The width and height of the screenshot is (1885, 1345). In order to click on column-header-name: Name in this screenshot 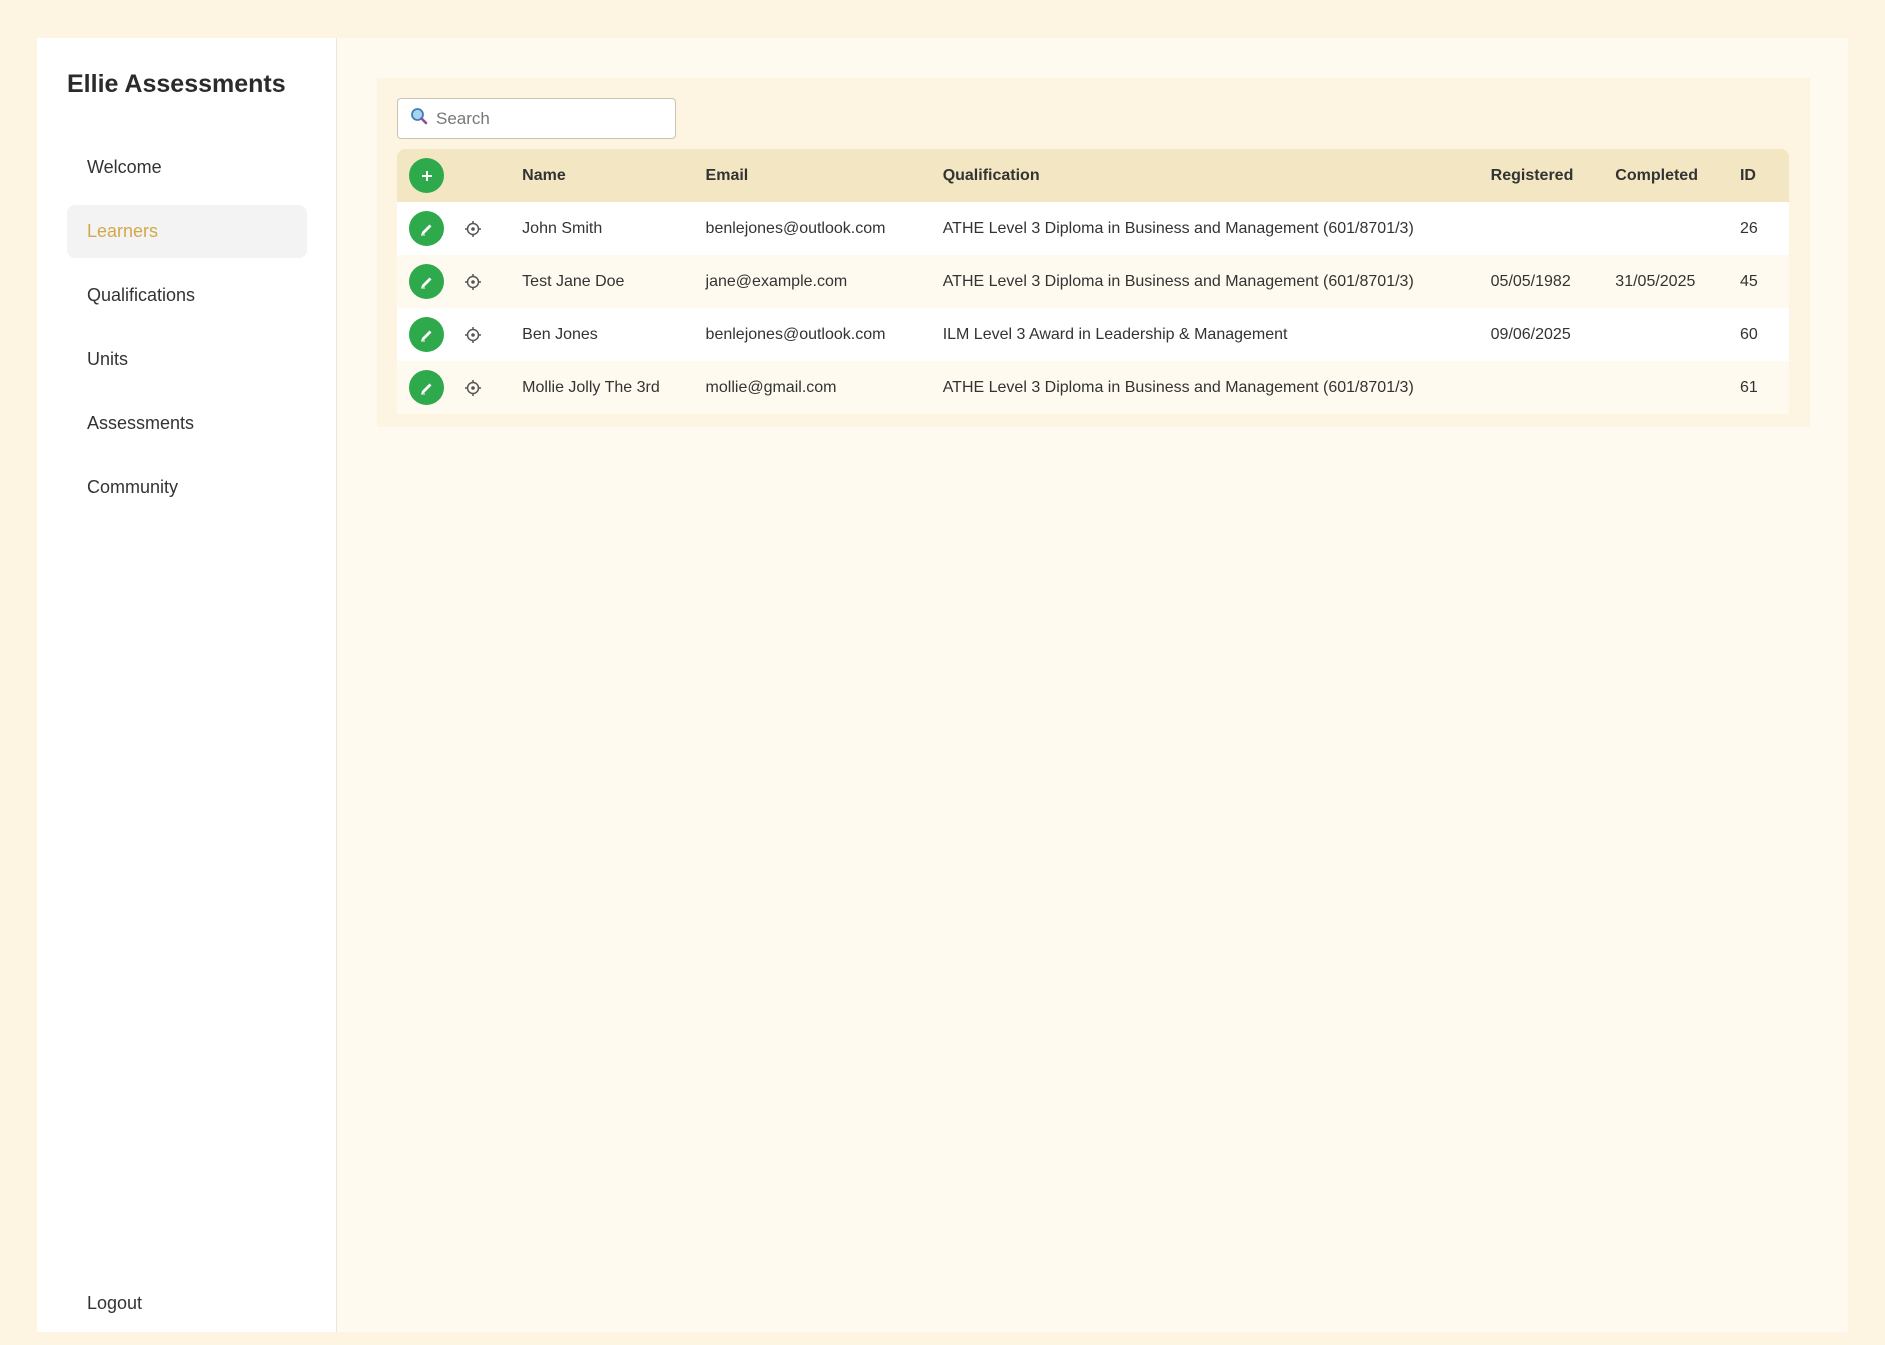, I will do `click(613, 175)`.